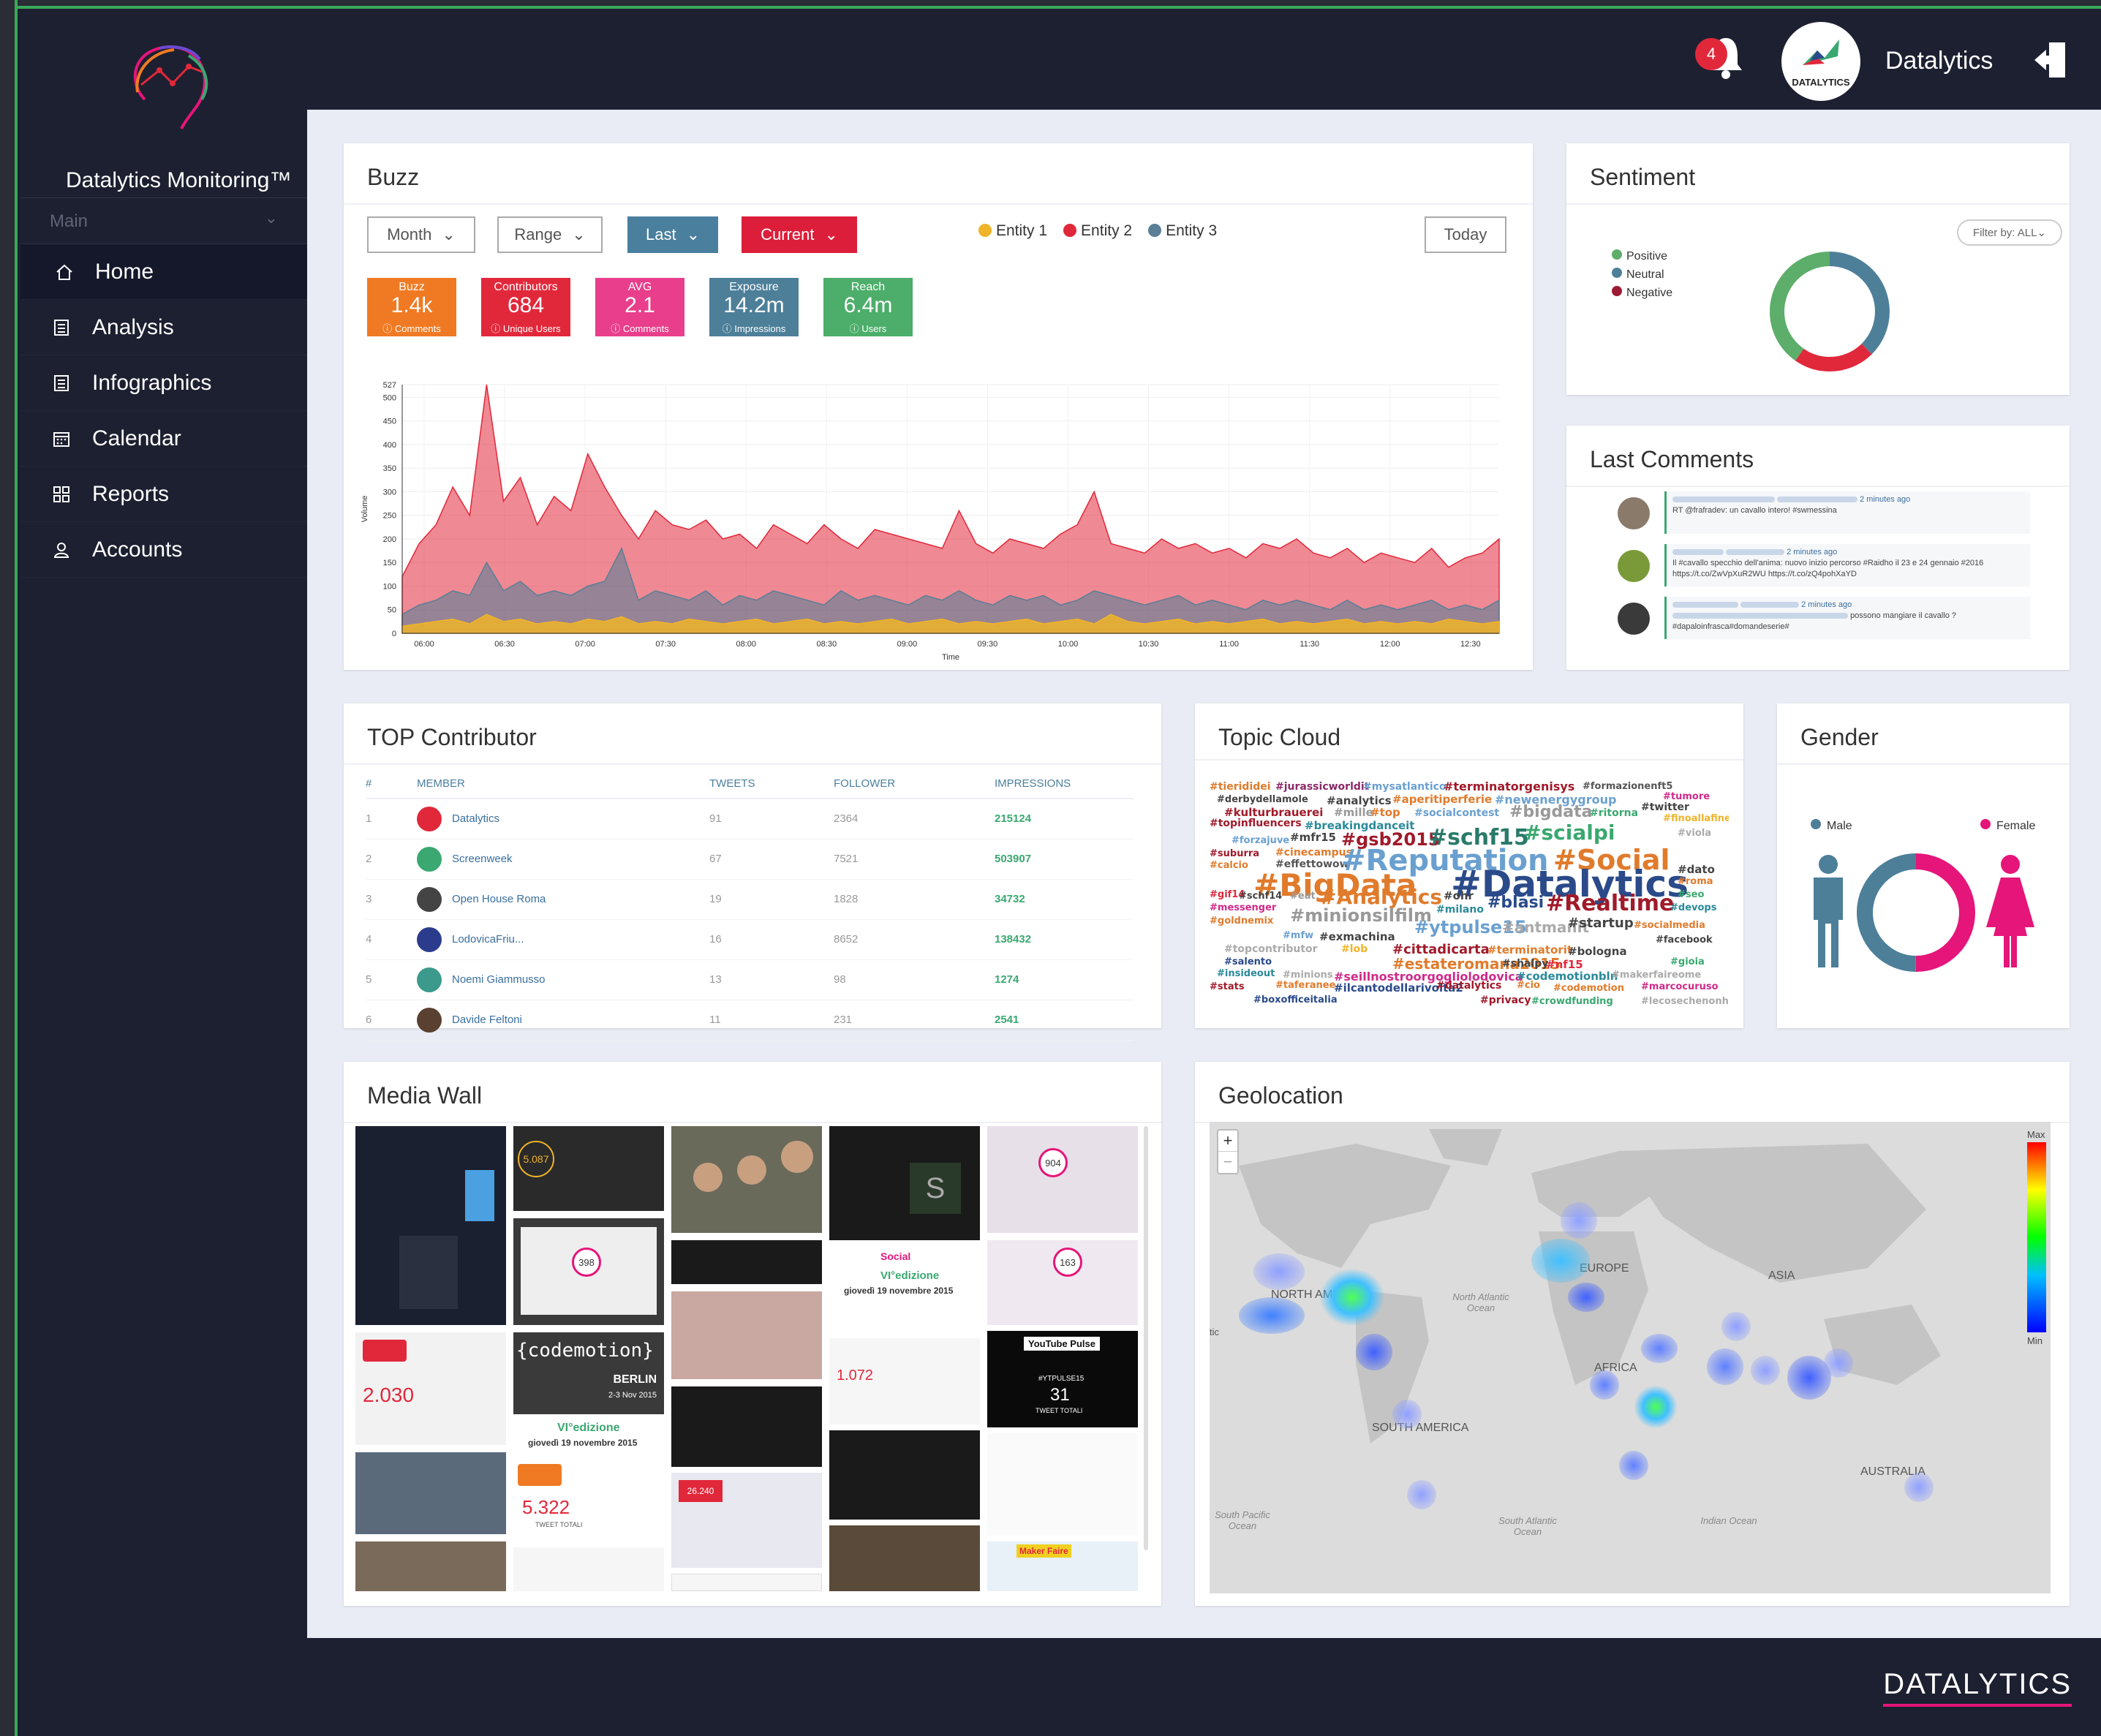 This screenshot has width=2101, height=1736. I want to click on cloud-word: #crowdfunding, so click(1572, 1001).